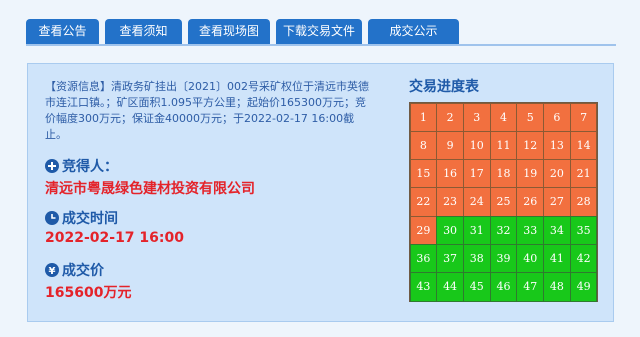 This screenshot has height=337, width=640. Describe the element at coordinates (583, 202) in the screenshot. I see `progress-cell-completed: 28` at that location.